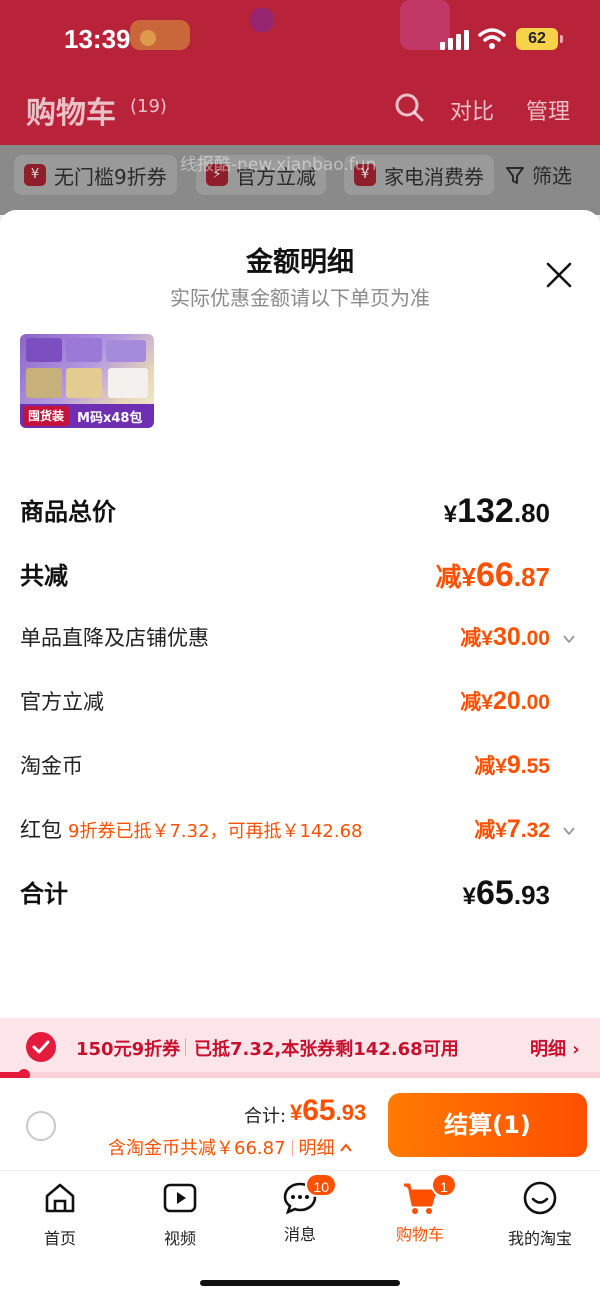 Image resolution: width=600 pixels, height=1298 pixels. Describe the element at coordinates (429, 1195) in the screenshot. I see `cart-icon-wrap: 1` at that location.